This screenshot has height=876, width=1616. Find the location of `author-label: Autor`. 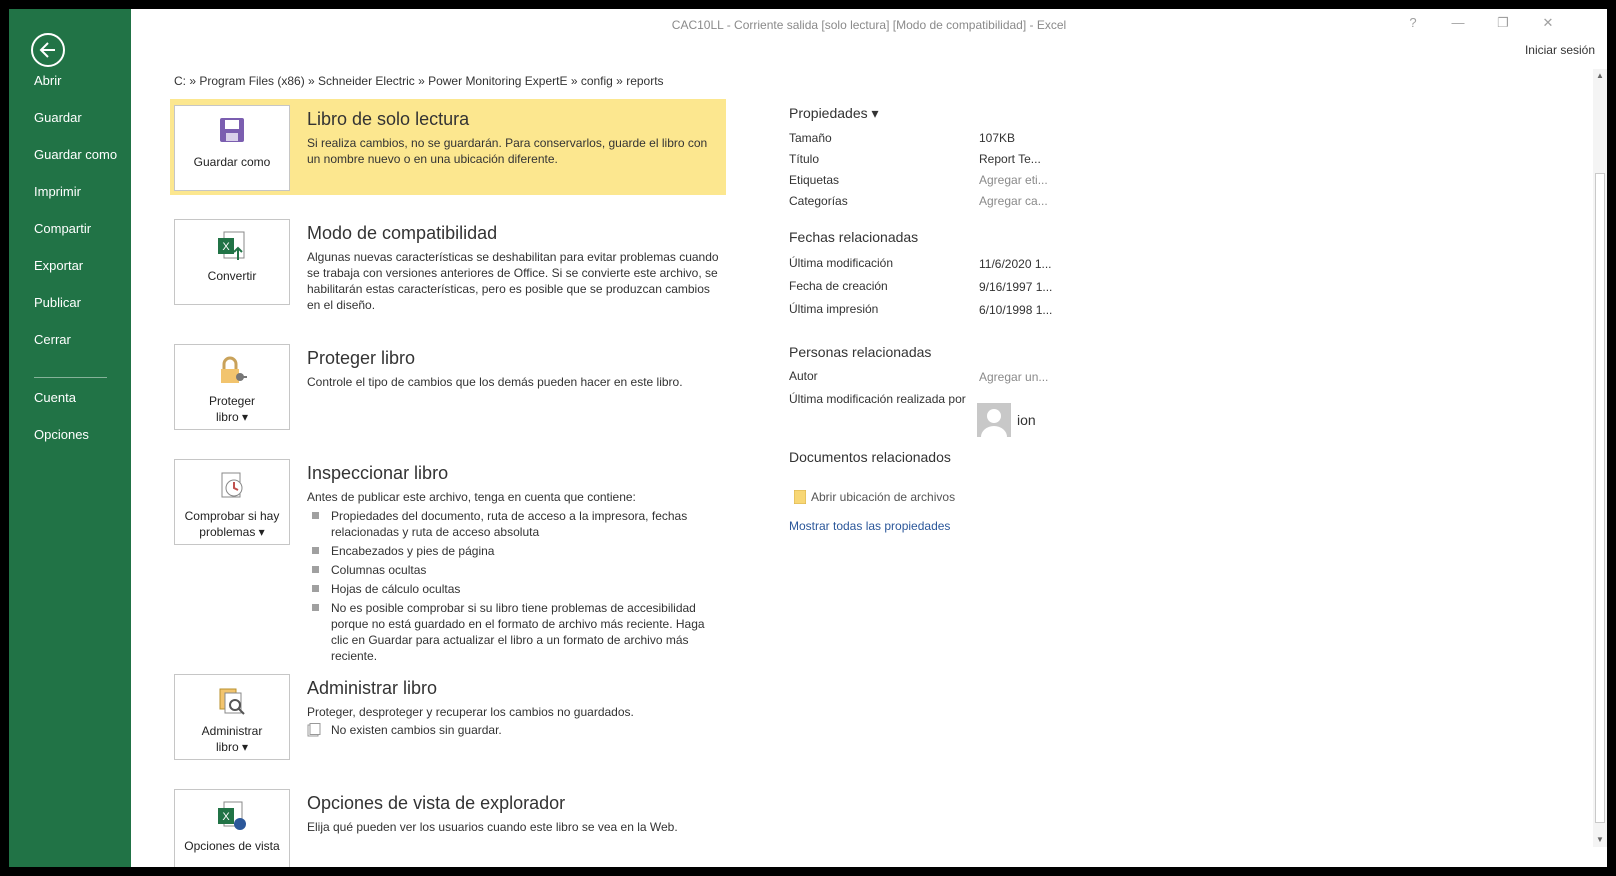

author-label: Autor is located at coordinates (803, 376).